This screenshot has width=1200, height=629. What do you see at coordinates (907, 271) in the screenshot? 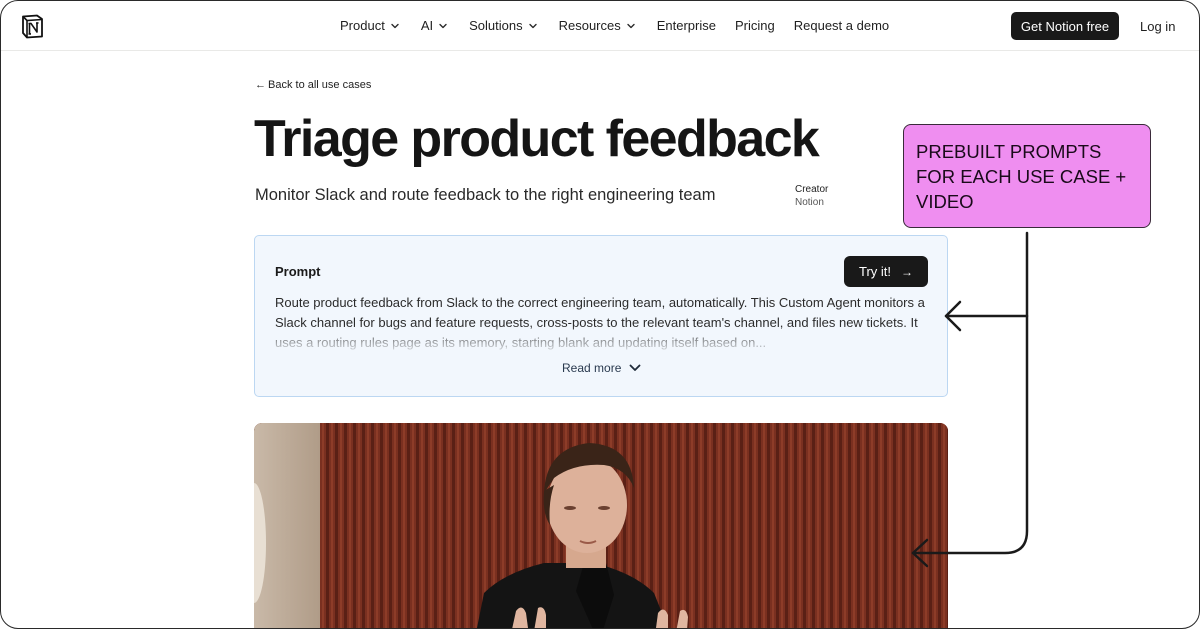
I see `arrow-right-icon: →` at bounding box center [907, 271].